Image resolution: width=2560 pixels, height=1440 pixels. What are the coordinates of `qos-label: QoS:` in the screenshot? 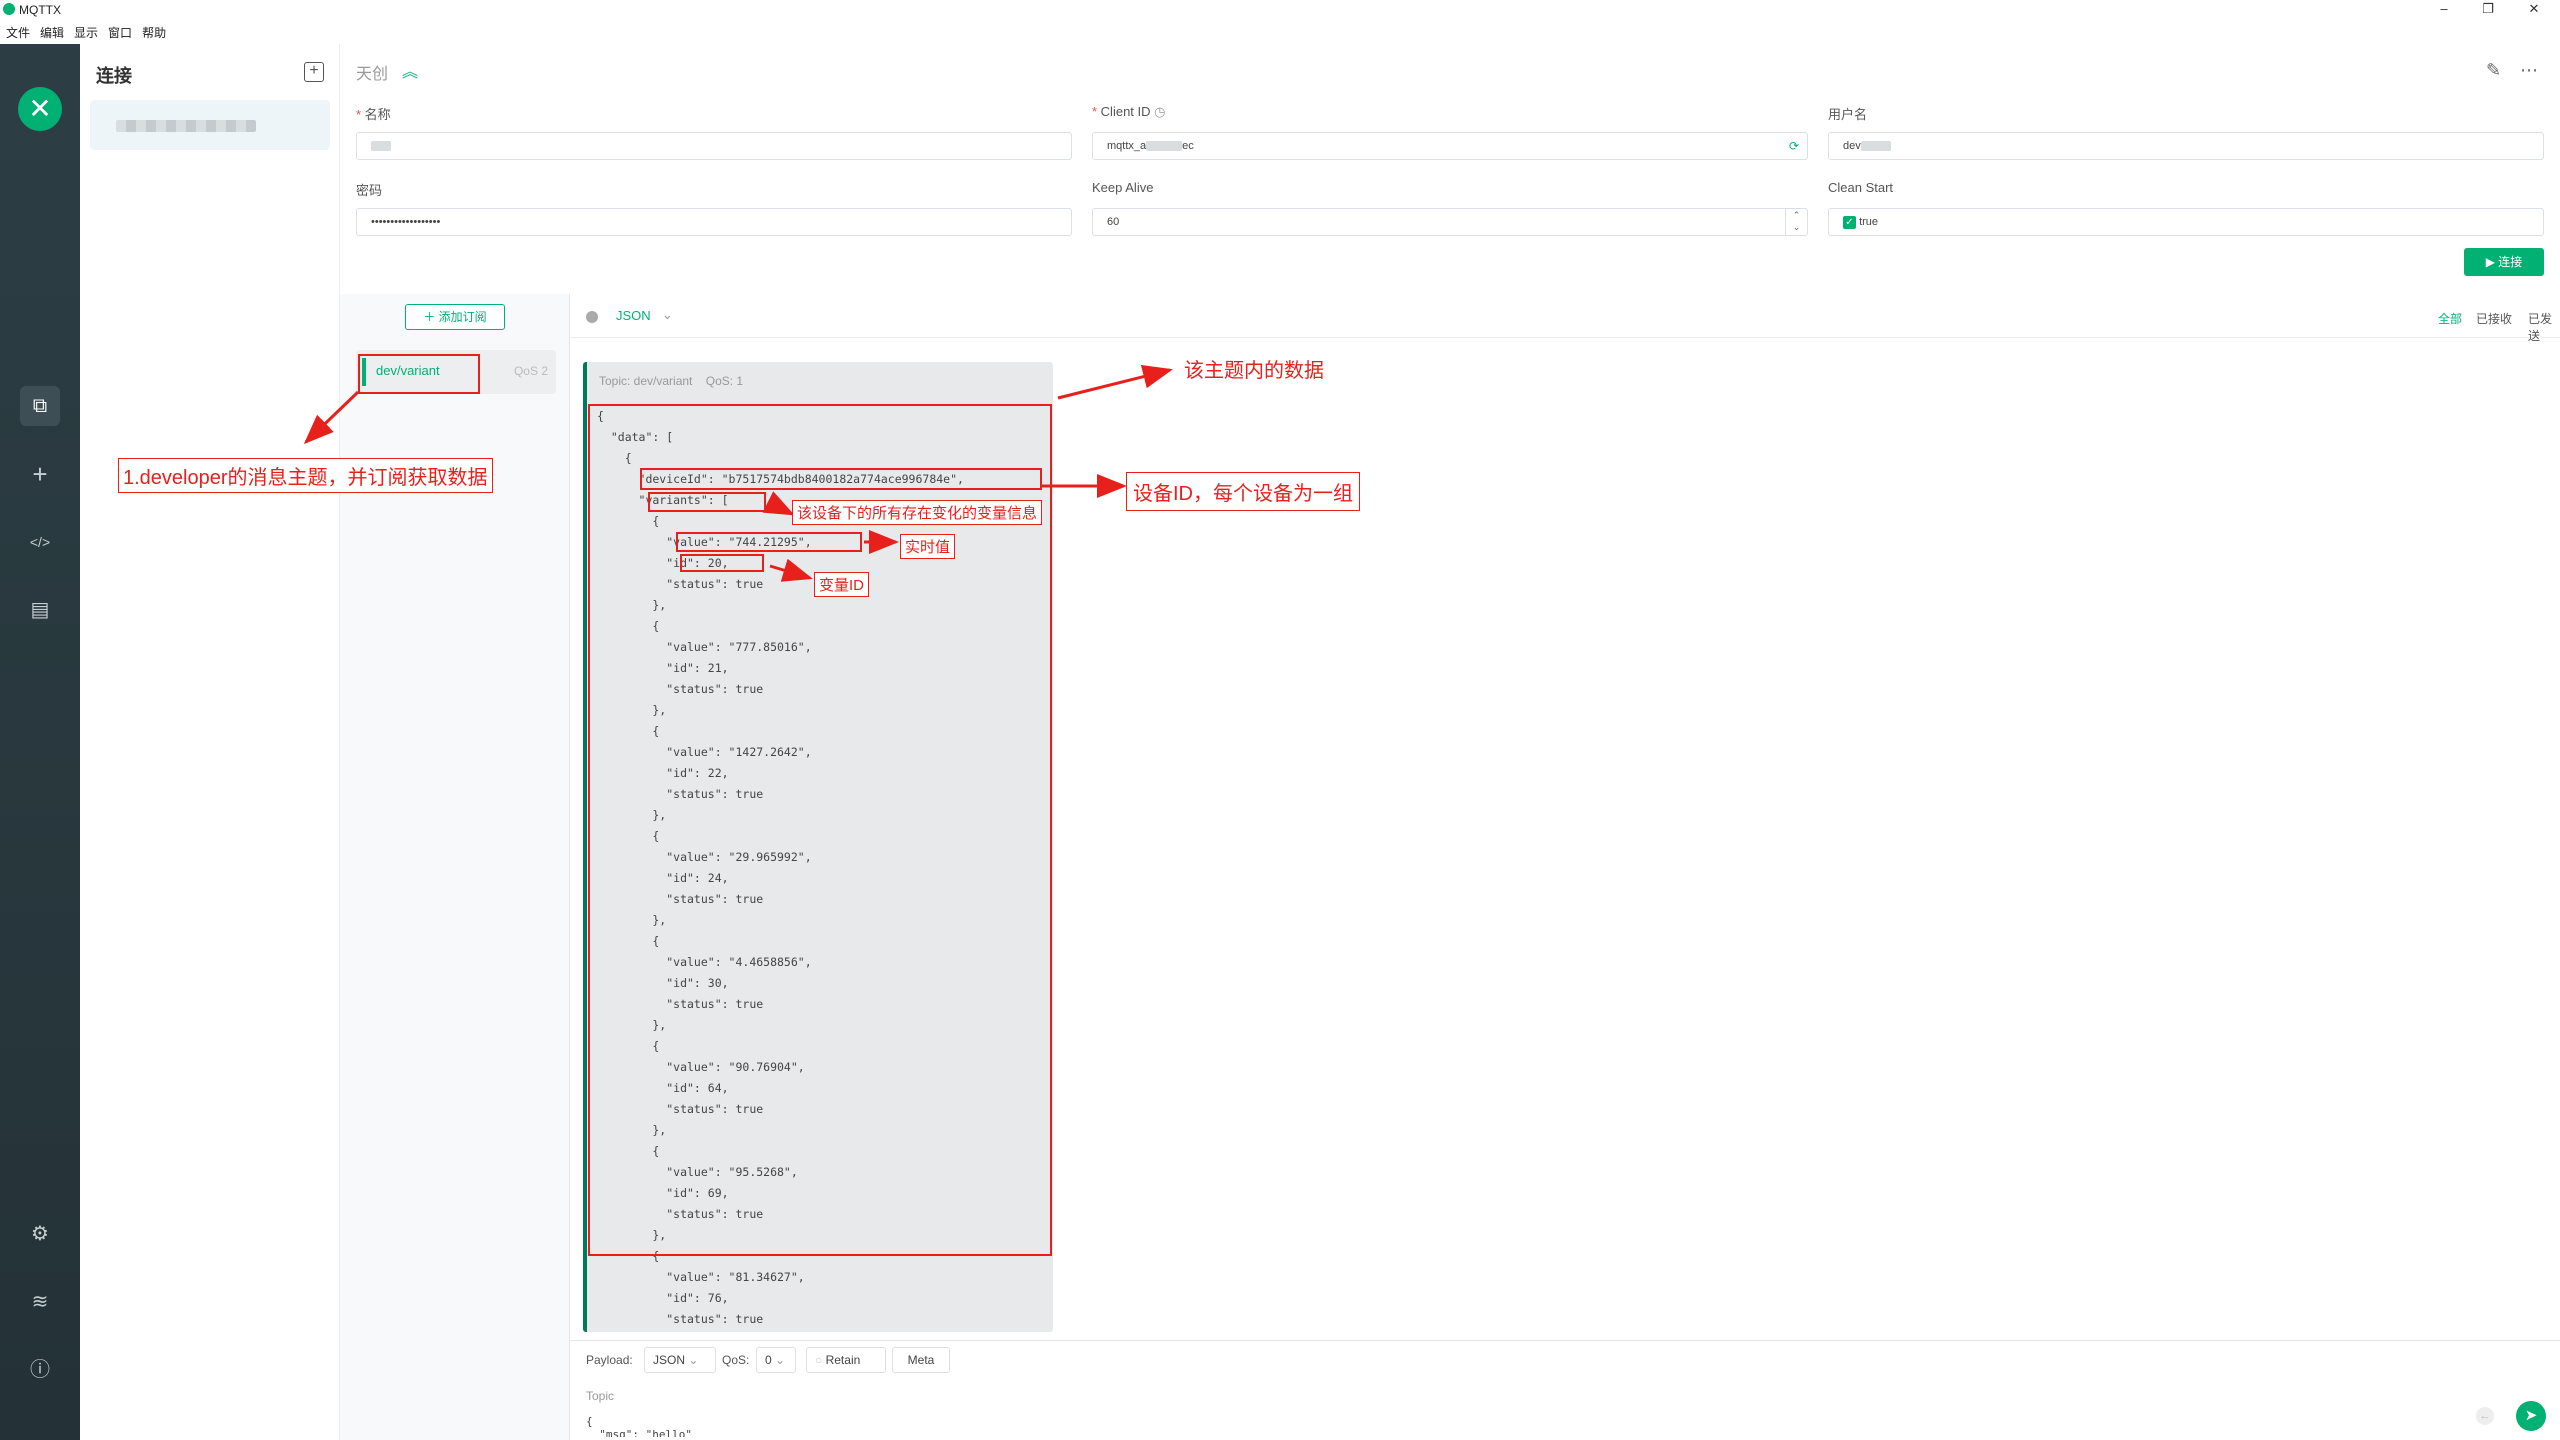 It's located at (736, 1360).